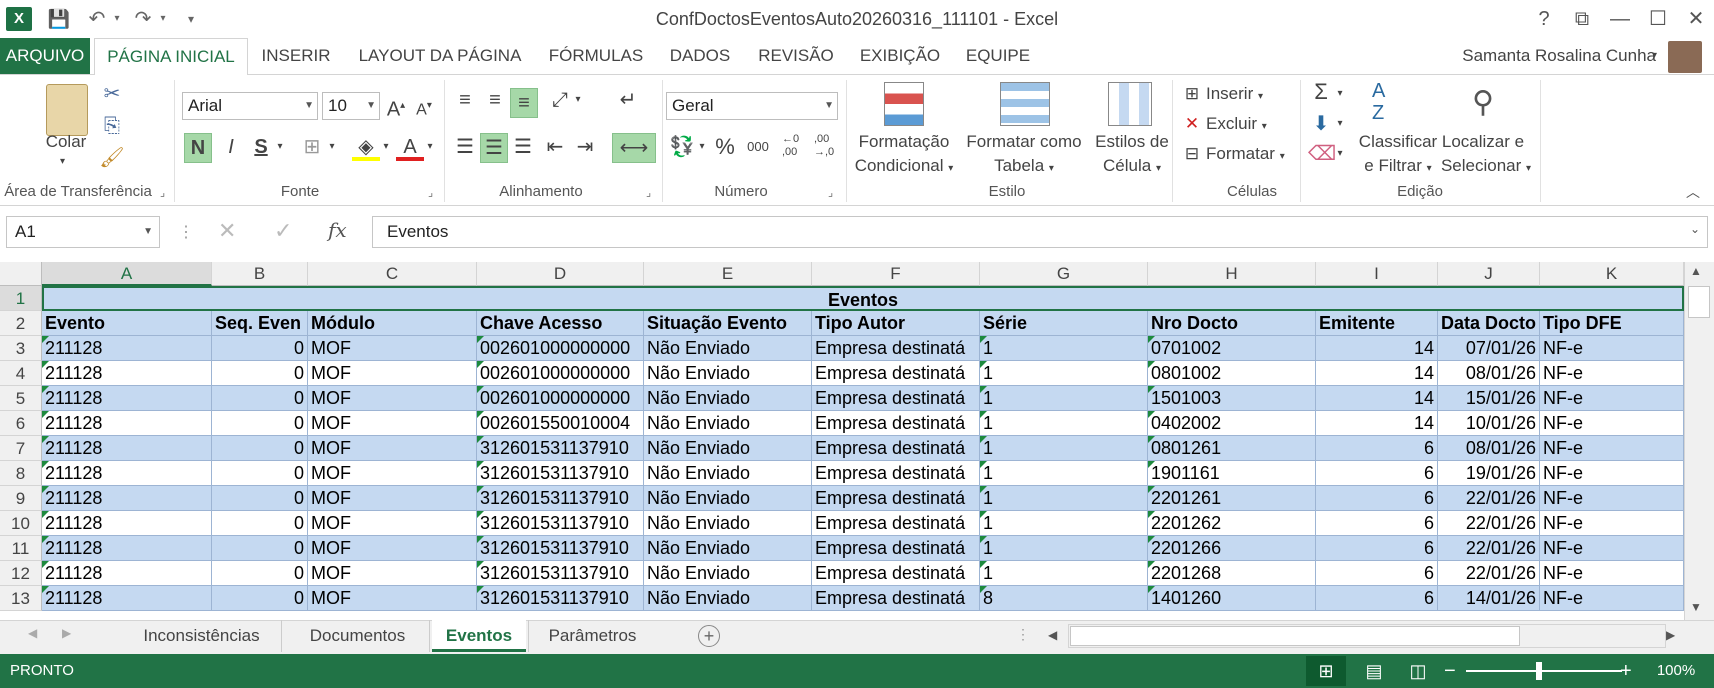  Describe the element at coordinates (904, 167) in the screenshot. I see `conditional-formatting-label-2: Condicional ▾` at that location.